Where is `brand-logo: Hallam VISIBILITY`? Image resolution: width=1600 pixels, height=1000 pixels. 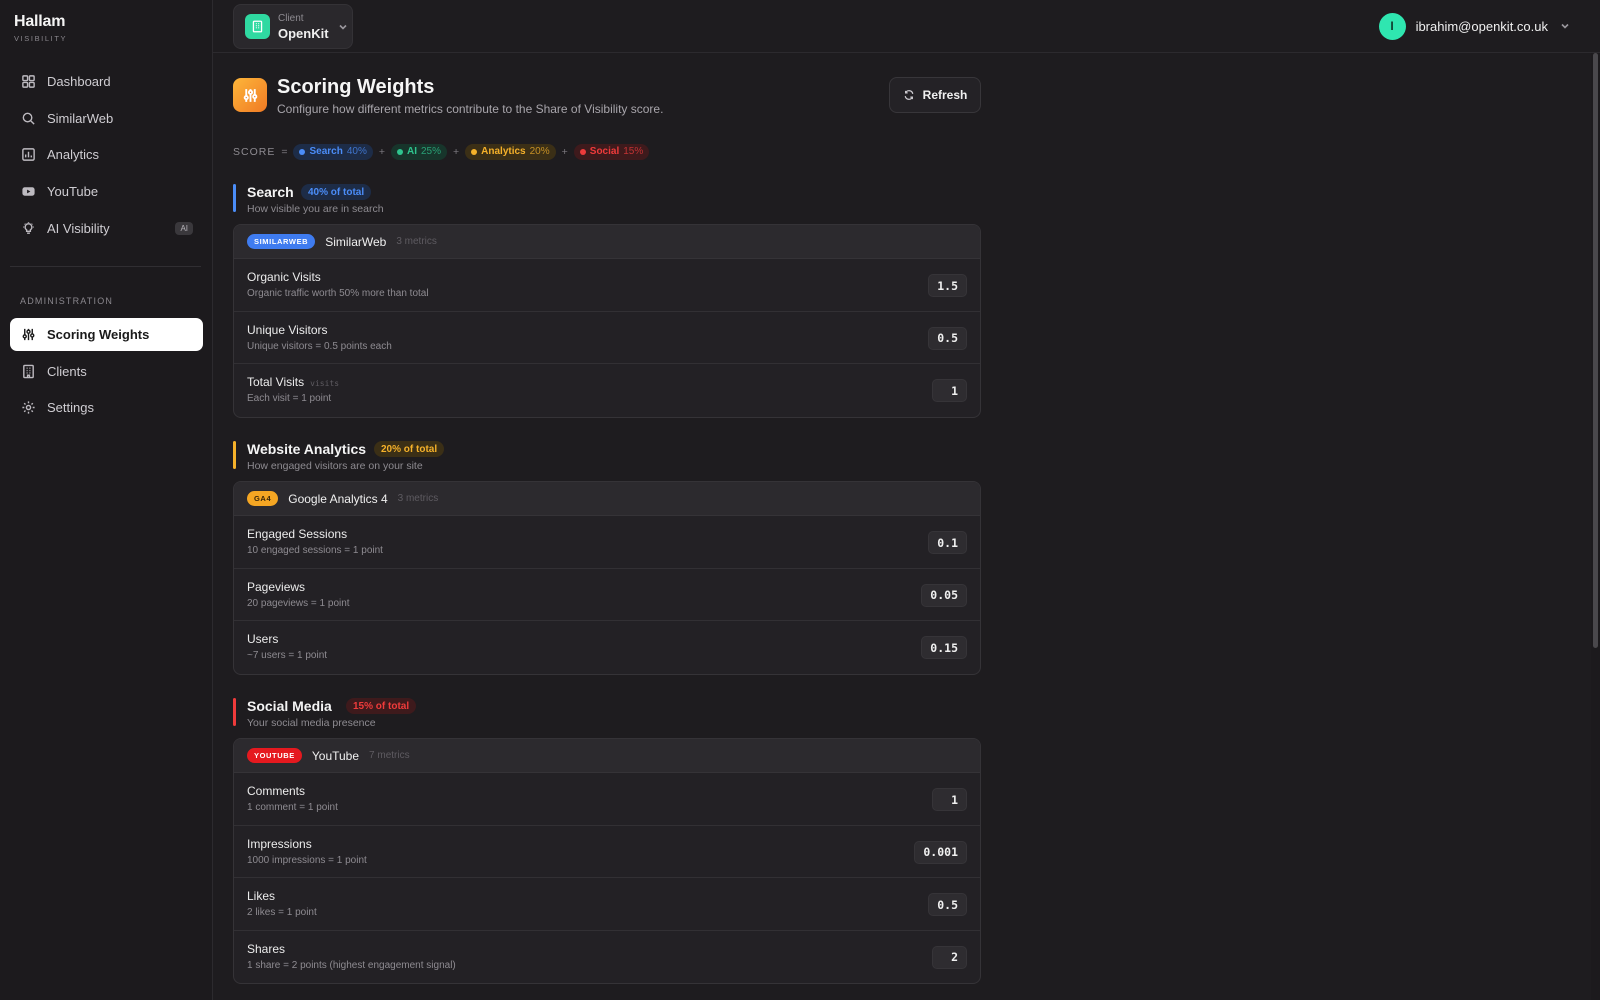
brand-logo: Hallam VISIBILITY is located at coordinates (40, 28).